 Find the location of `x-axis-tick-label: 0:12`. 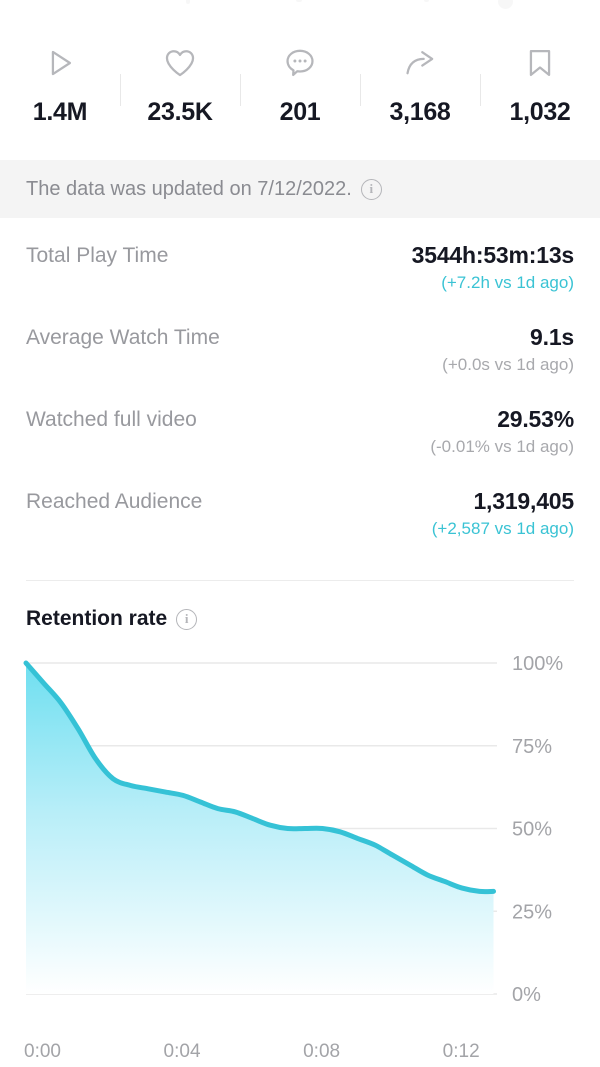

x-axis-tick-label: 0:12 is located at coordinates (461, 1051).